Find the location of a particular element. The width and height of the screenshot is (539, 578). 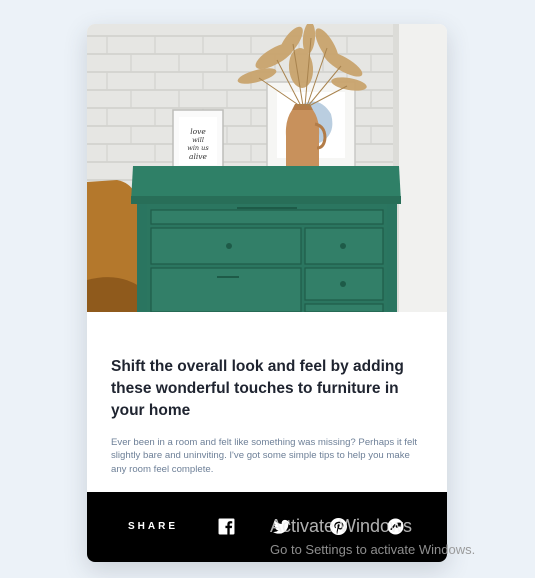

facebook-icon is located at coordinates (226, 526).